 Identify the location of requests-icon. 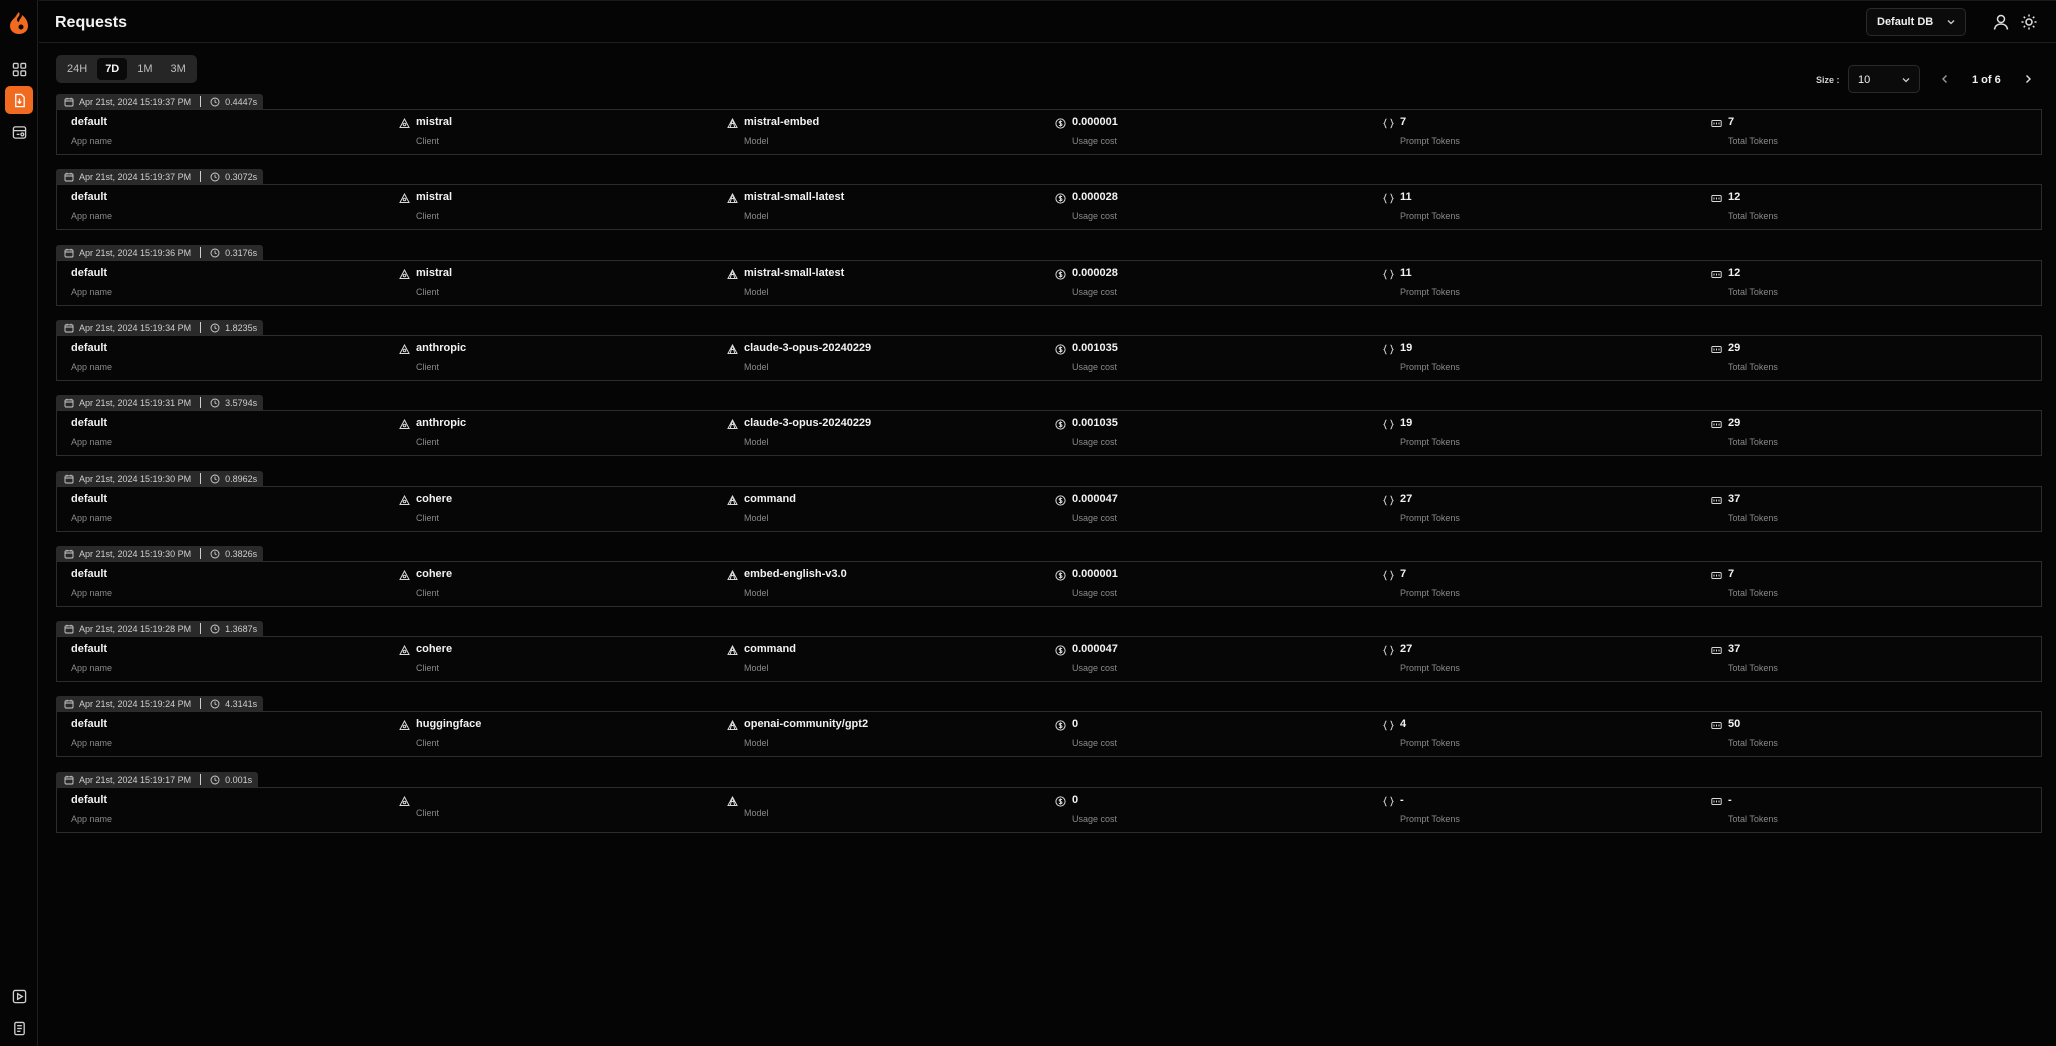
(19, 100).